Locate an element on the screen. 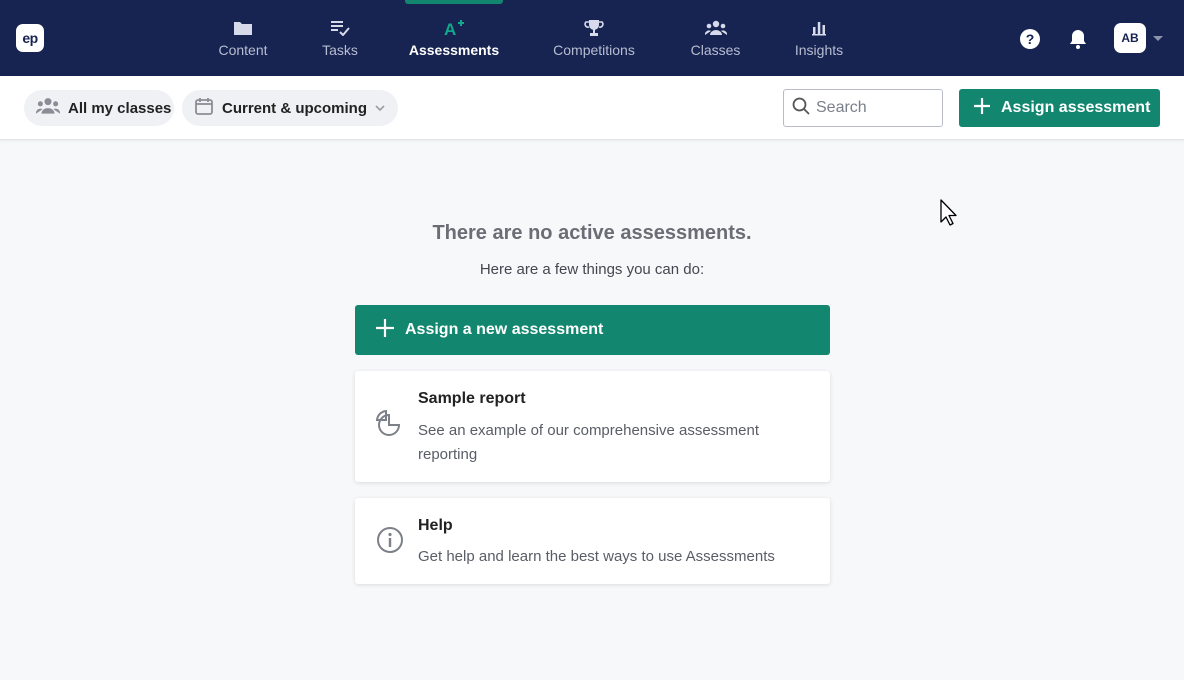  assign-assessment-button: Assign assessment is located at coordinates (1059, 108).